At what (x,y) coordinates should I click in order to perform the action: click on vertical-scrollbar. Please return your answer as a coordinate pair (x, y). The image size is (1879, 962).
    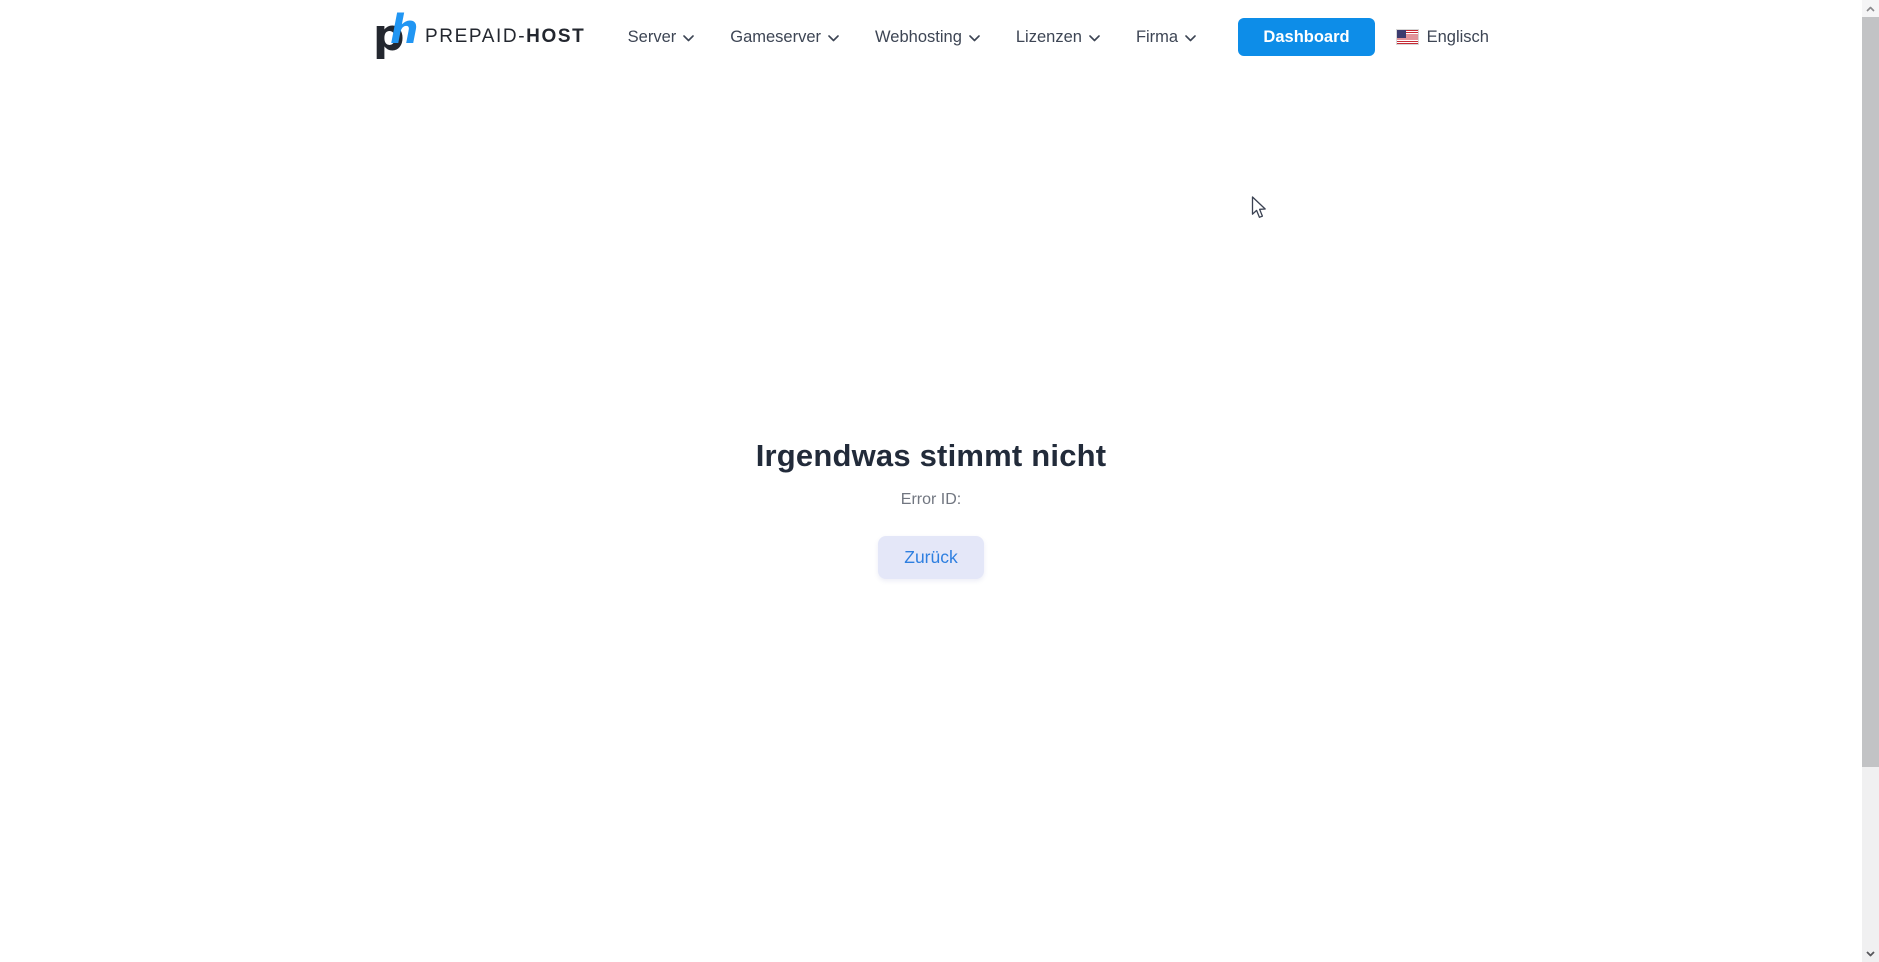
    Looking at the image, I should click on (1870, 481).